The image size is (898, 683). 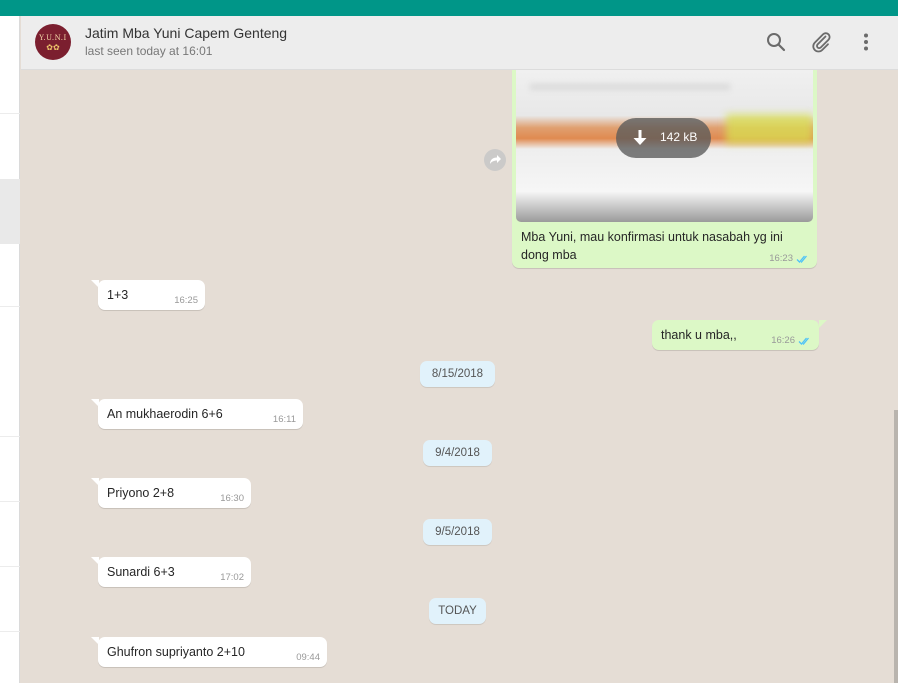 I want to click on message-text: 1+3, so click(x=118, y=295).